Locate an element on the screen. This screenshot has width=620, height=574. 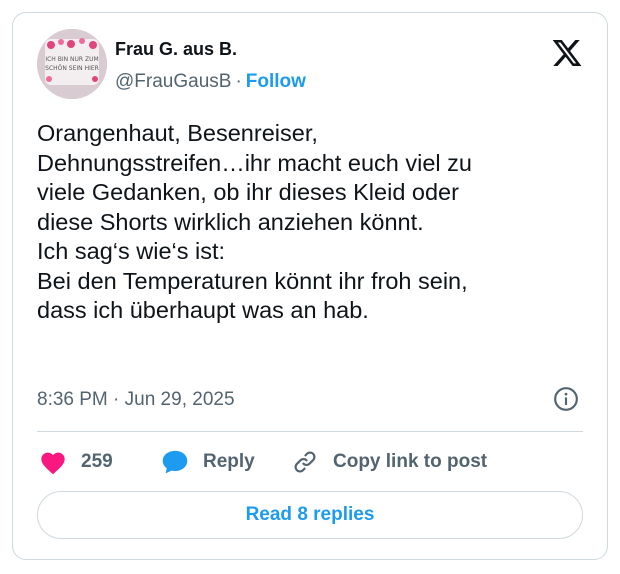
speech-bubble-icon is located at coordinates (175, 462).